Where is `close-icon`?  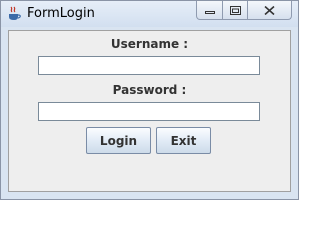 close-icon is located at coordinates (269, 10).